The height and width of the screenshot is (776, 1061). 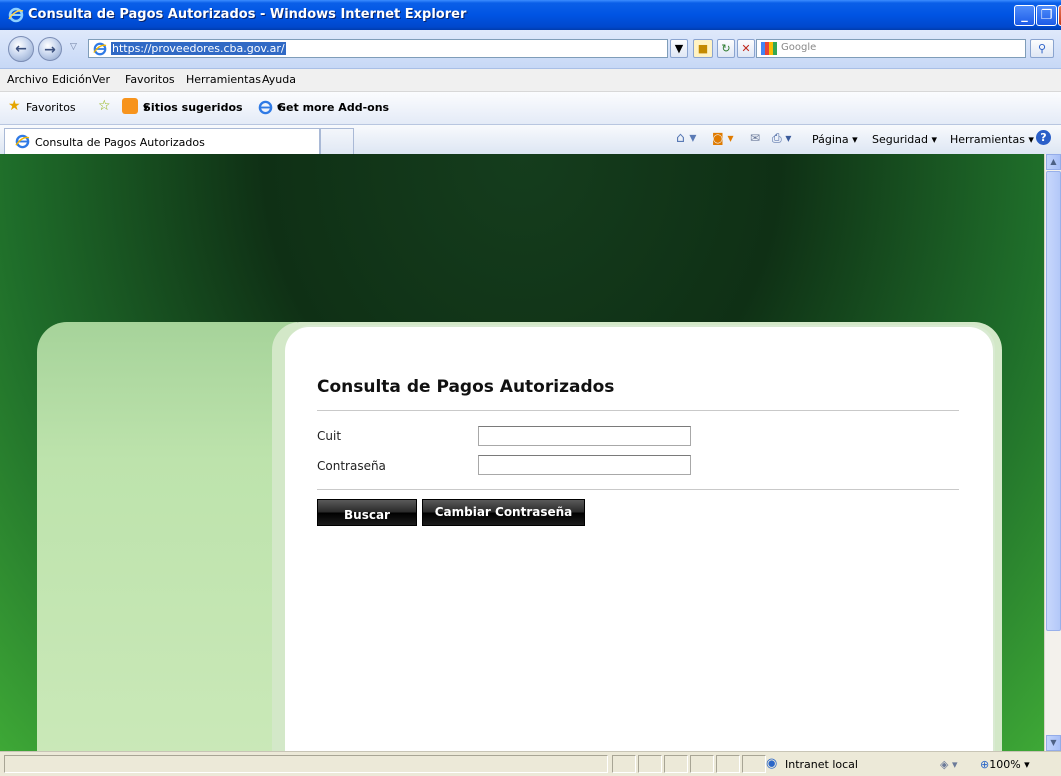 What do you see at coordinates (265, 107) in the screenshot?
I see `ie-addons-icon` at bounding box center [265, 107].